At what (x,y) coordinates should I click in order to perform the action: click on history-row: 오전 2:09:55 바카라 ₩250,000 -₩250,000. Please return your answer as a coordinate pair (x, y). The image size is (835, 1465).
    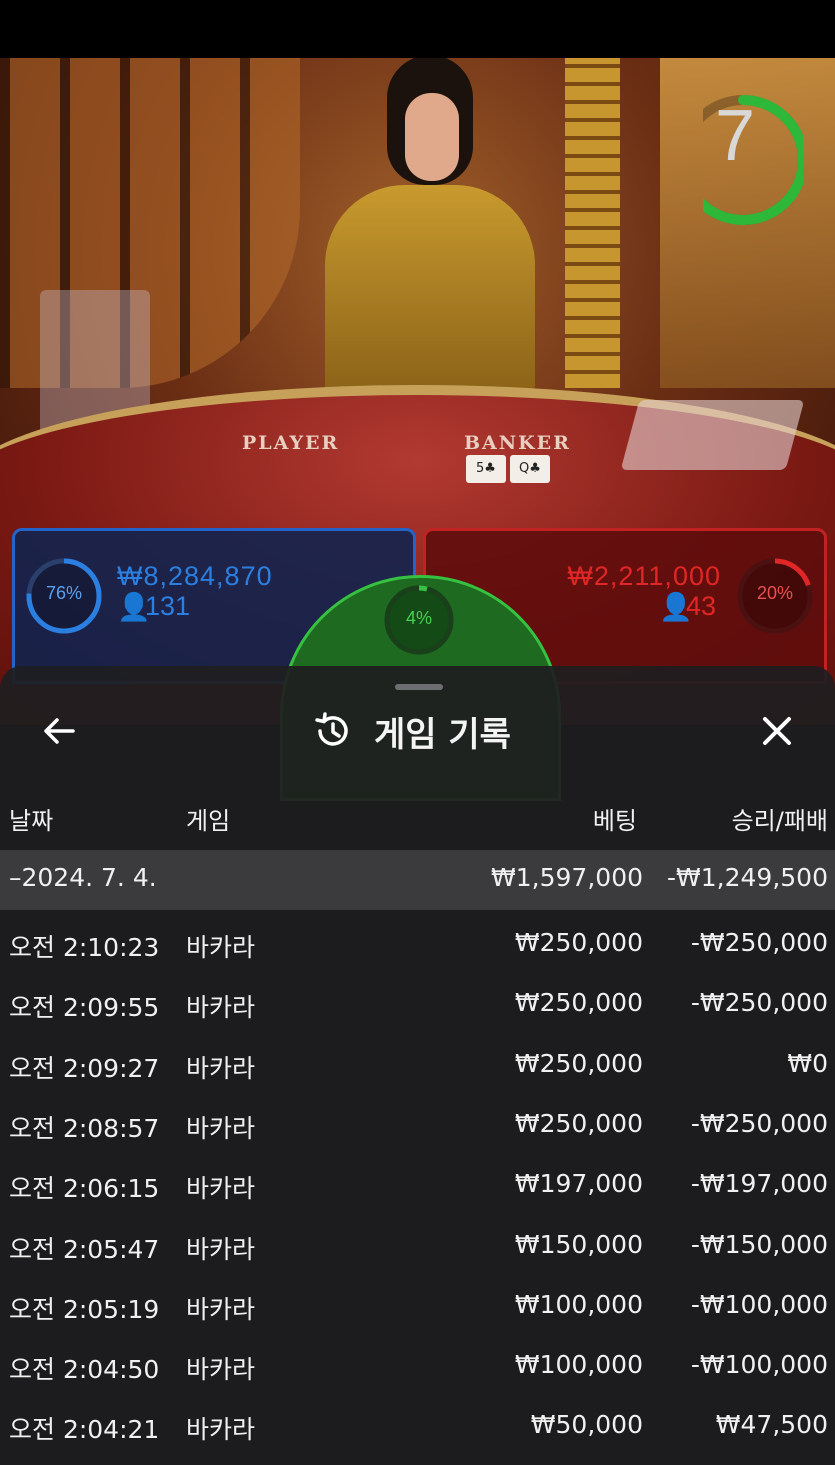
    Looking at the image, I should click on (417, 1005).